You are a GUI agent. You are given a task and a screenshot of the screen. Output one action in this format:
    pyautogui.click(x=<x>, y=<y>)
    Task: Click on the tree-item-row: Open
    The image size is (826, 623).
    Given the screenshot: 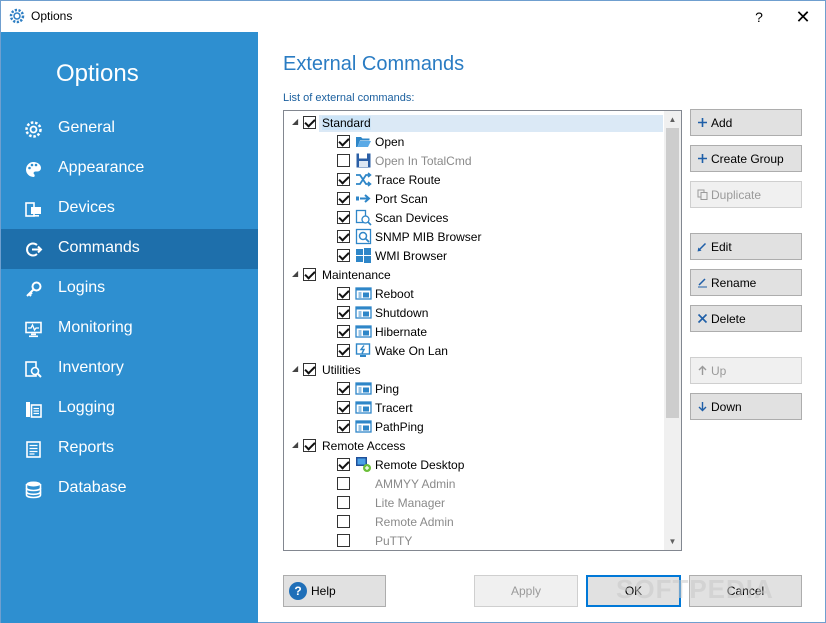 What is the action you would take?
    pyautogui.click(x=475, y=141)
    